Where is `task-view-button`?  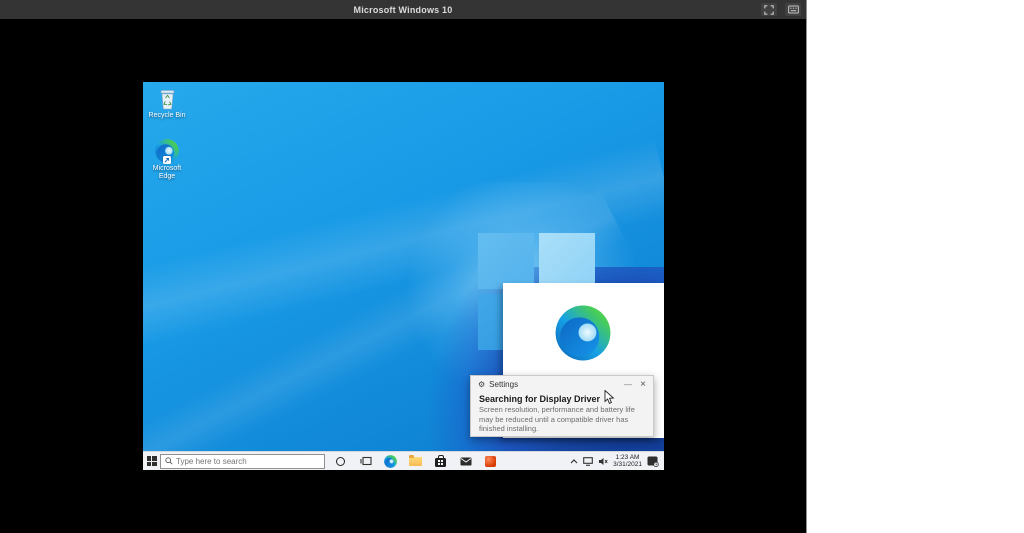
task-view-button is located at coordinates (365, 461).